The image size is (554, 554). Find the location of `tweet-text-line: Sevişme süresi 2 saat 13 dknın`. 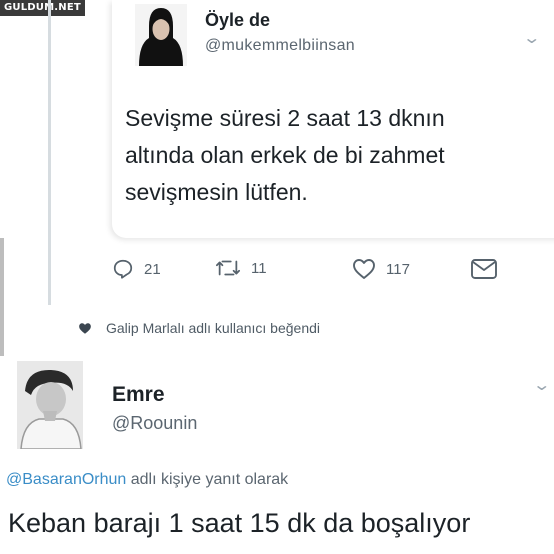

tweet-text-line: Sevişme süresi 2 saat 13 dknın is located at coordinates (285, 118).